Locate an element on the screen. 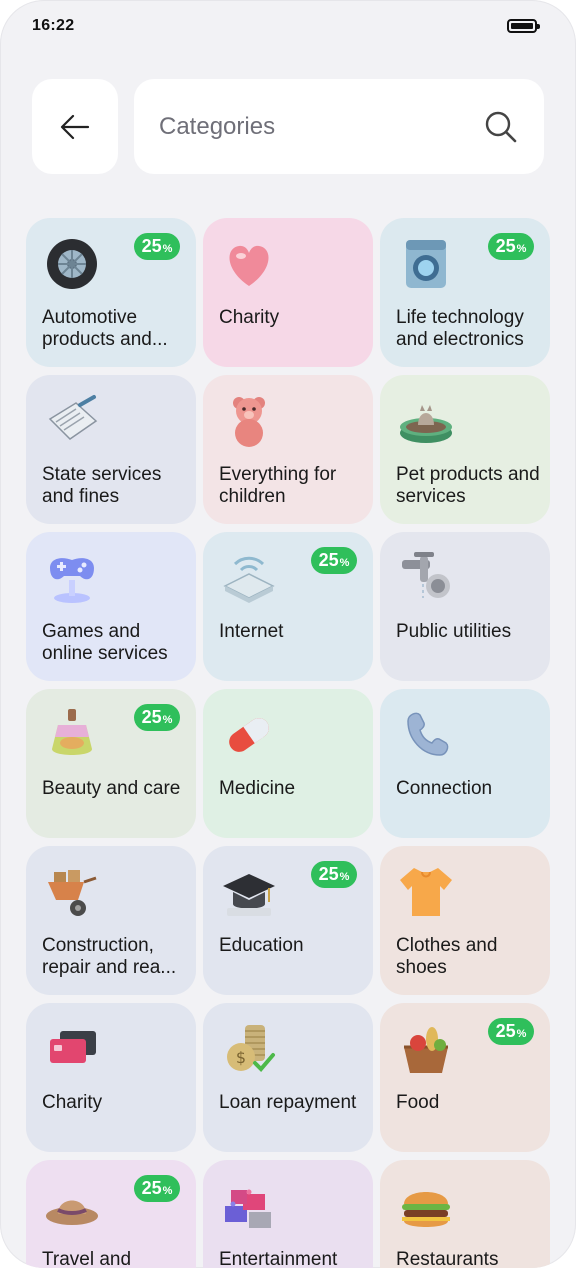 The height and width of the screenshot is (1268, 576). category-tile: 25% Food is located at coordinates (465, 1077).